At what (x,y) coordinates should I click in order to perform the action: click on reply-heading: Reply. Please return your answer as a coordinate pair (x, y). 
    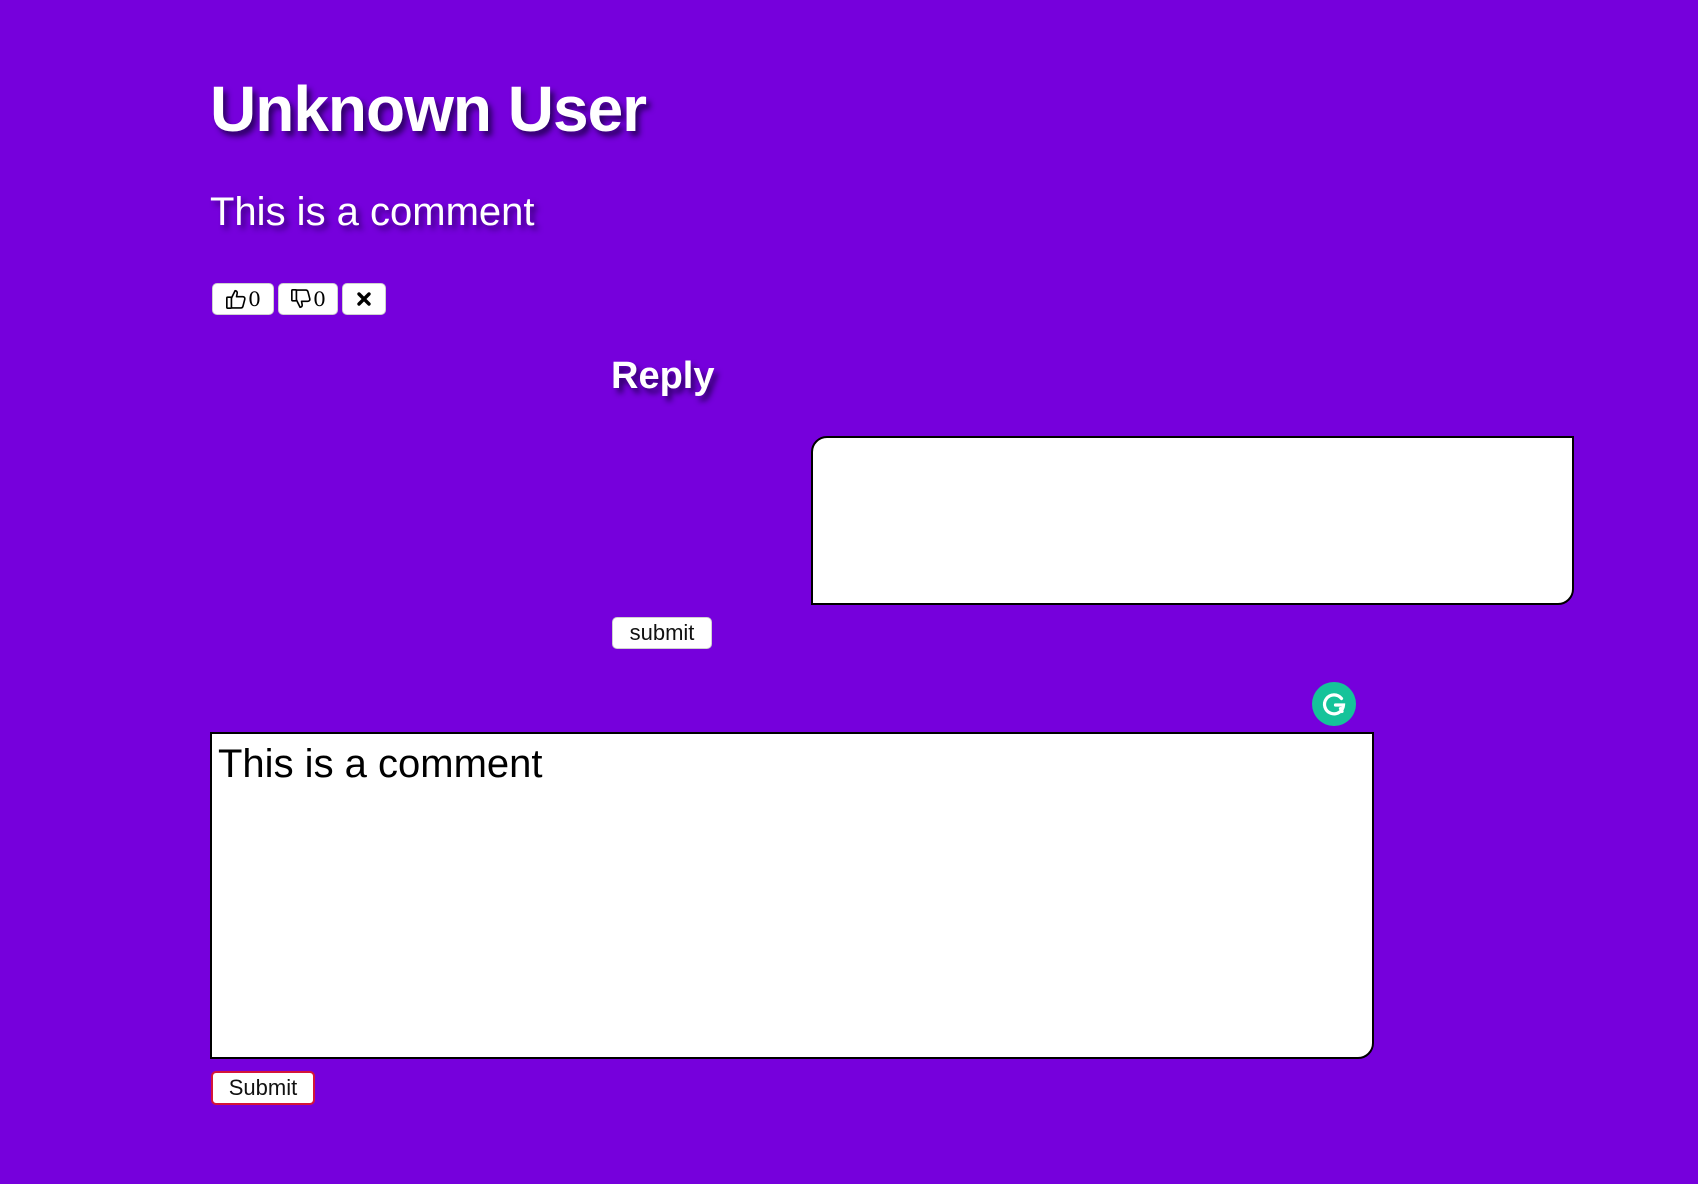
    Looking at the image, I should click on (663, 376).